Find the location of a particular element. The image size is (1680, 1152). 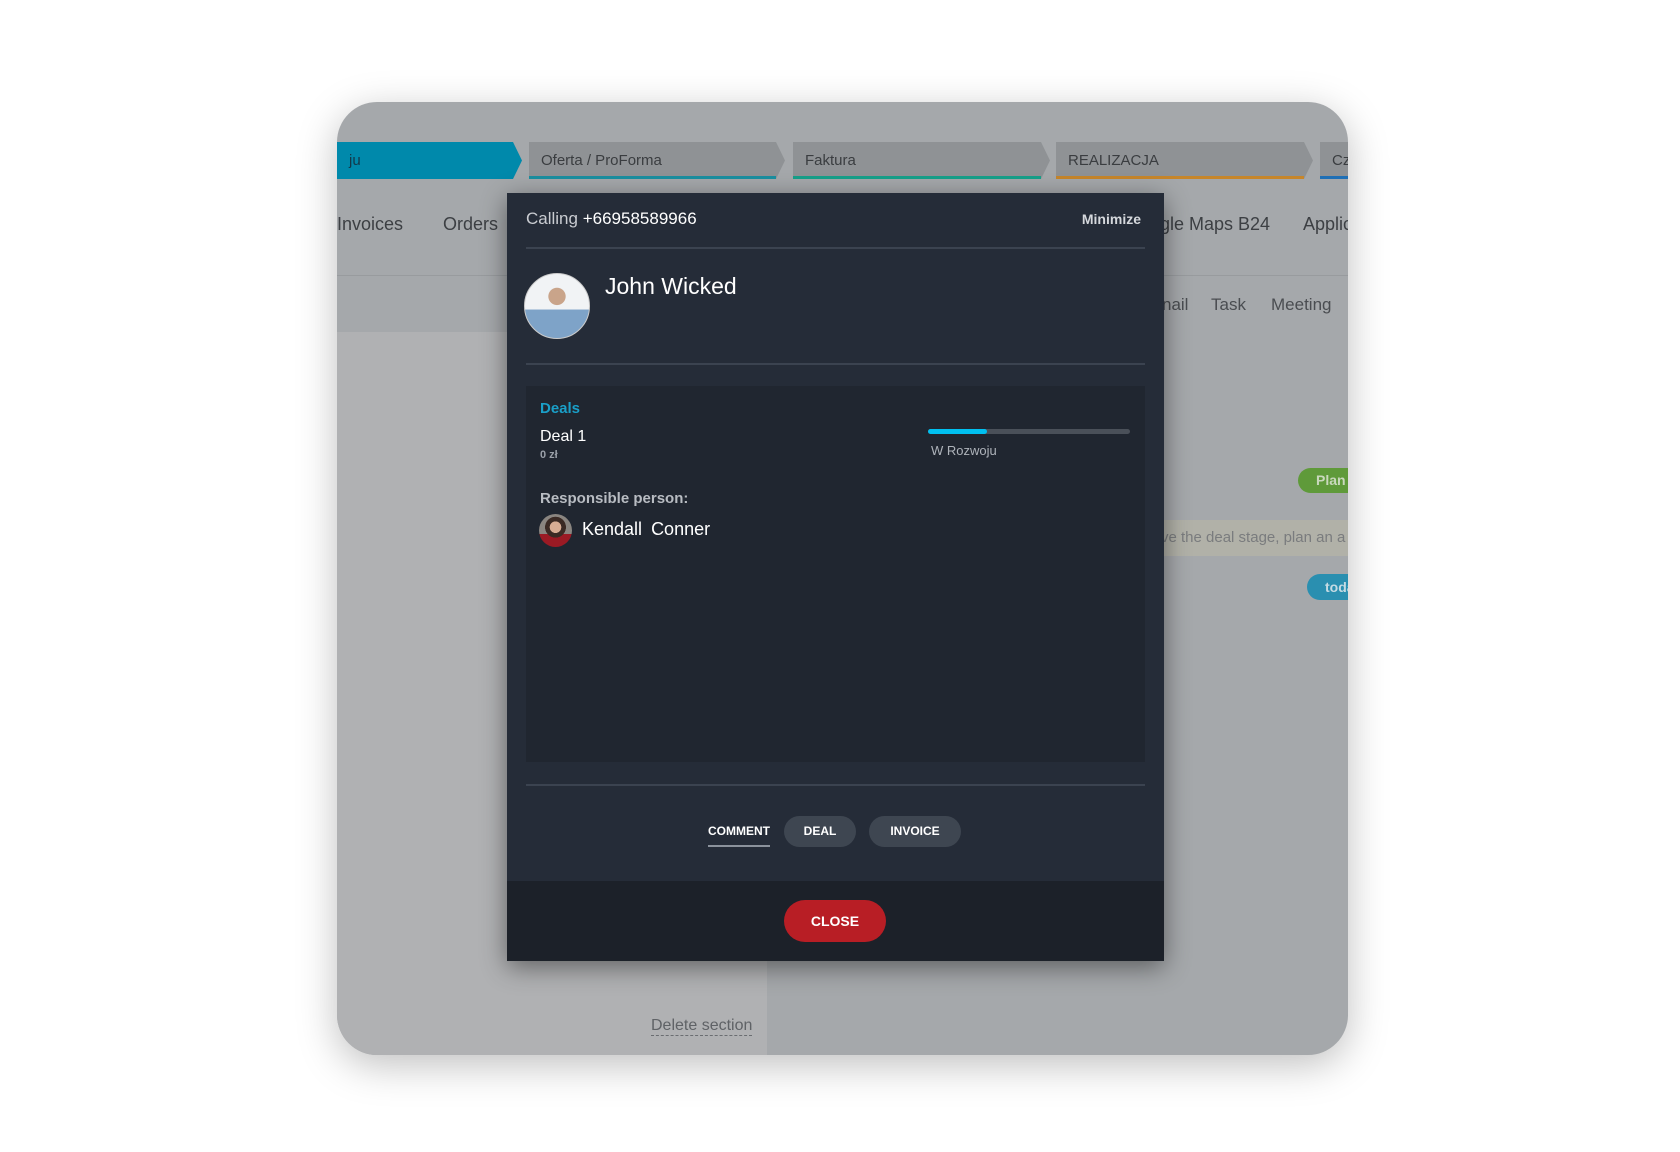

close-button: CLOSE is located at coordinates (835, 921).